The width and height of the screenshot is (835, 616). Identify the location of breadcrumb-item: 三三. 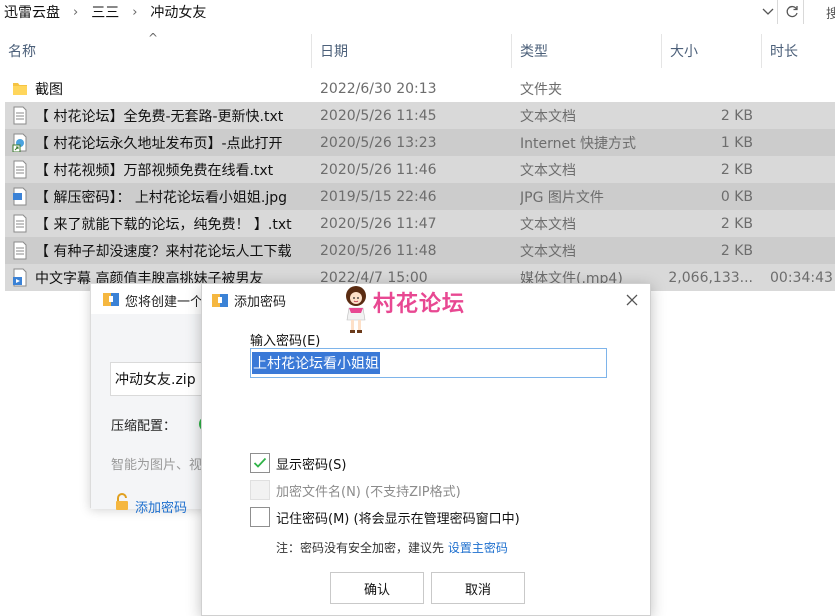
(105, 12).